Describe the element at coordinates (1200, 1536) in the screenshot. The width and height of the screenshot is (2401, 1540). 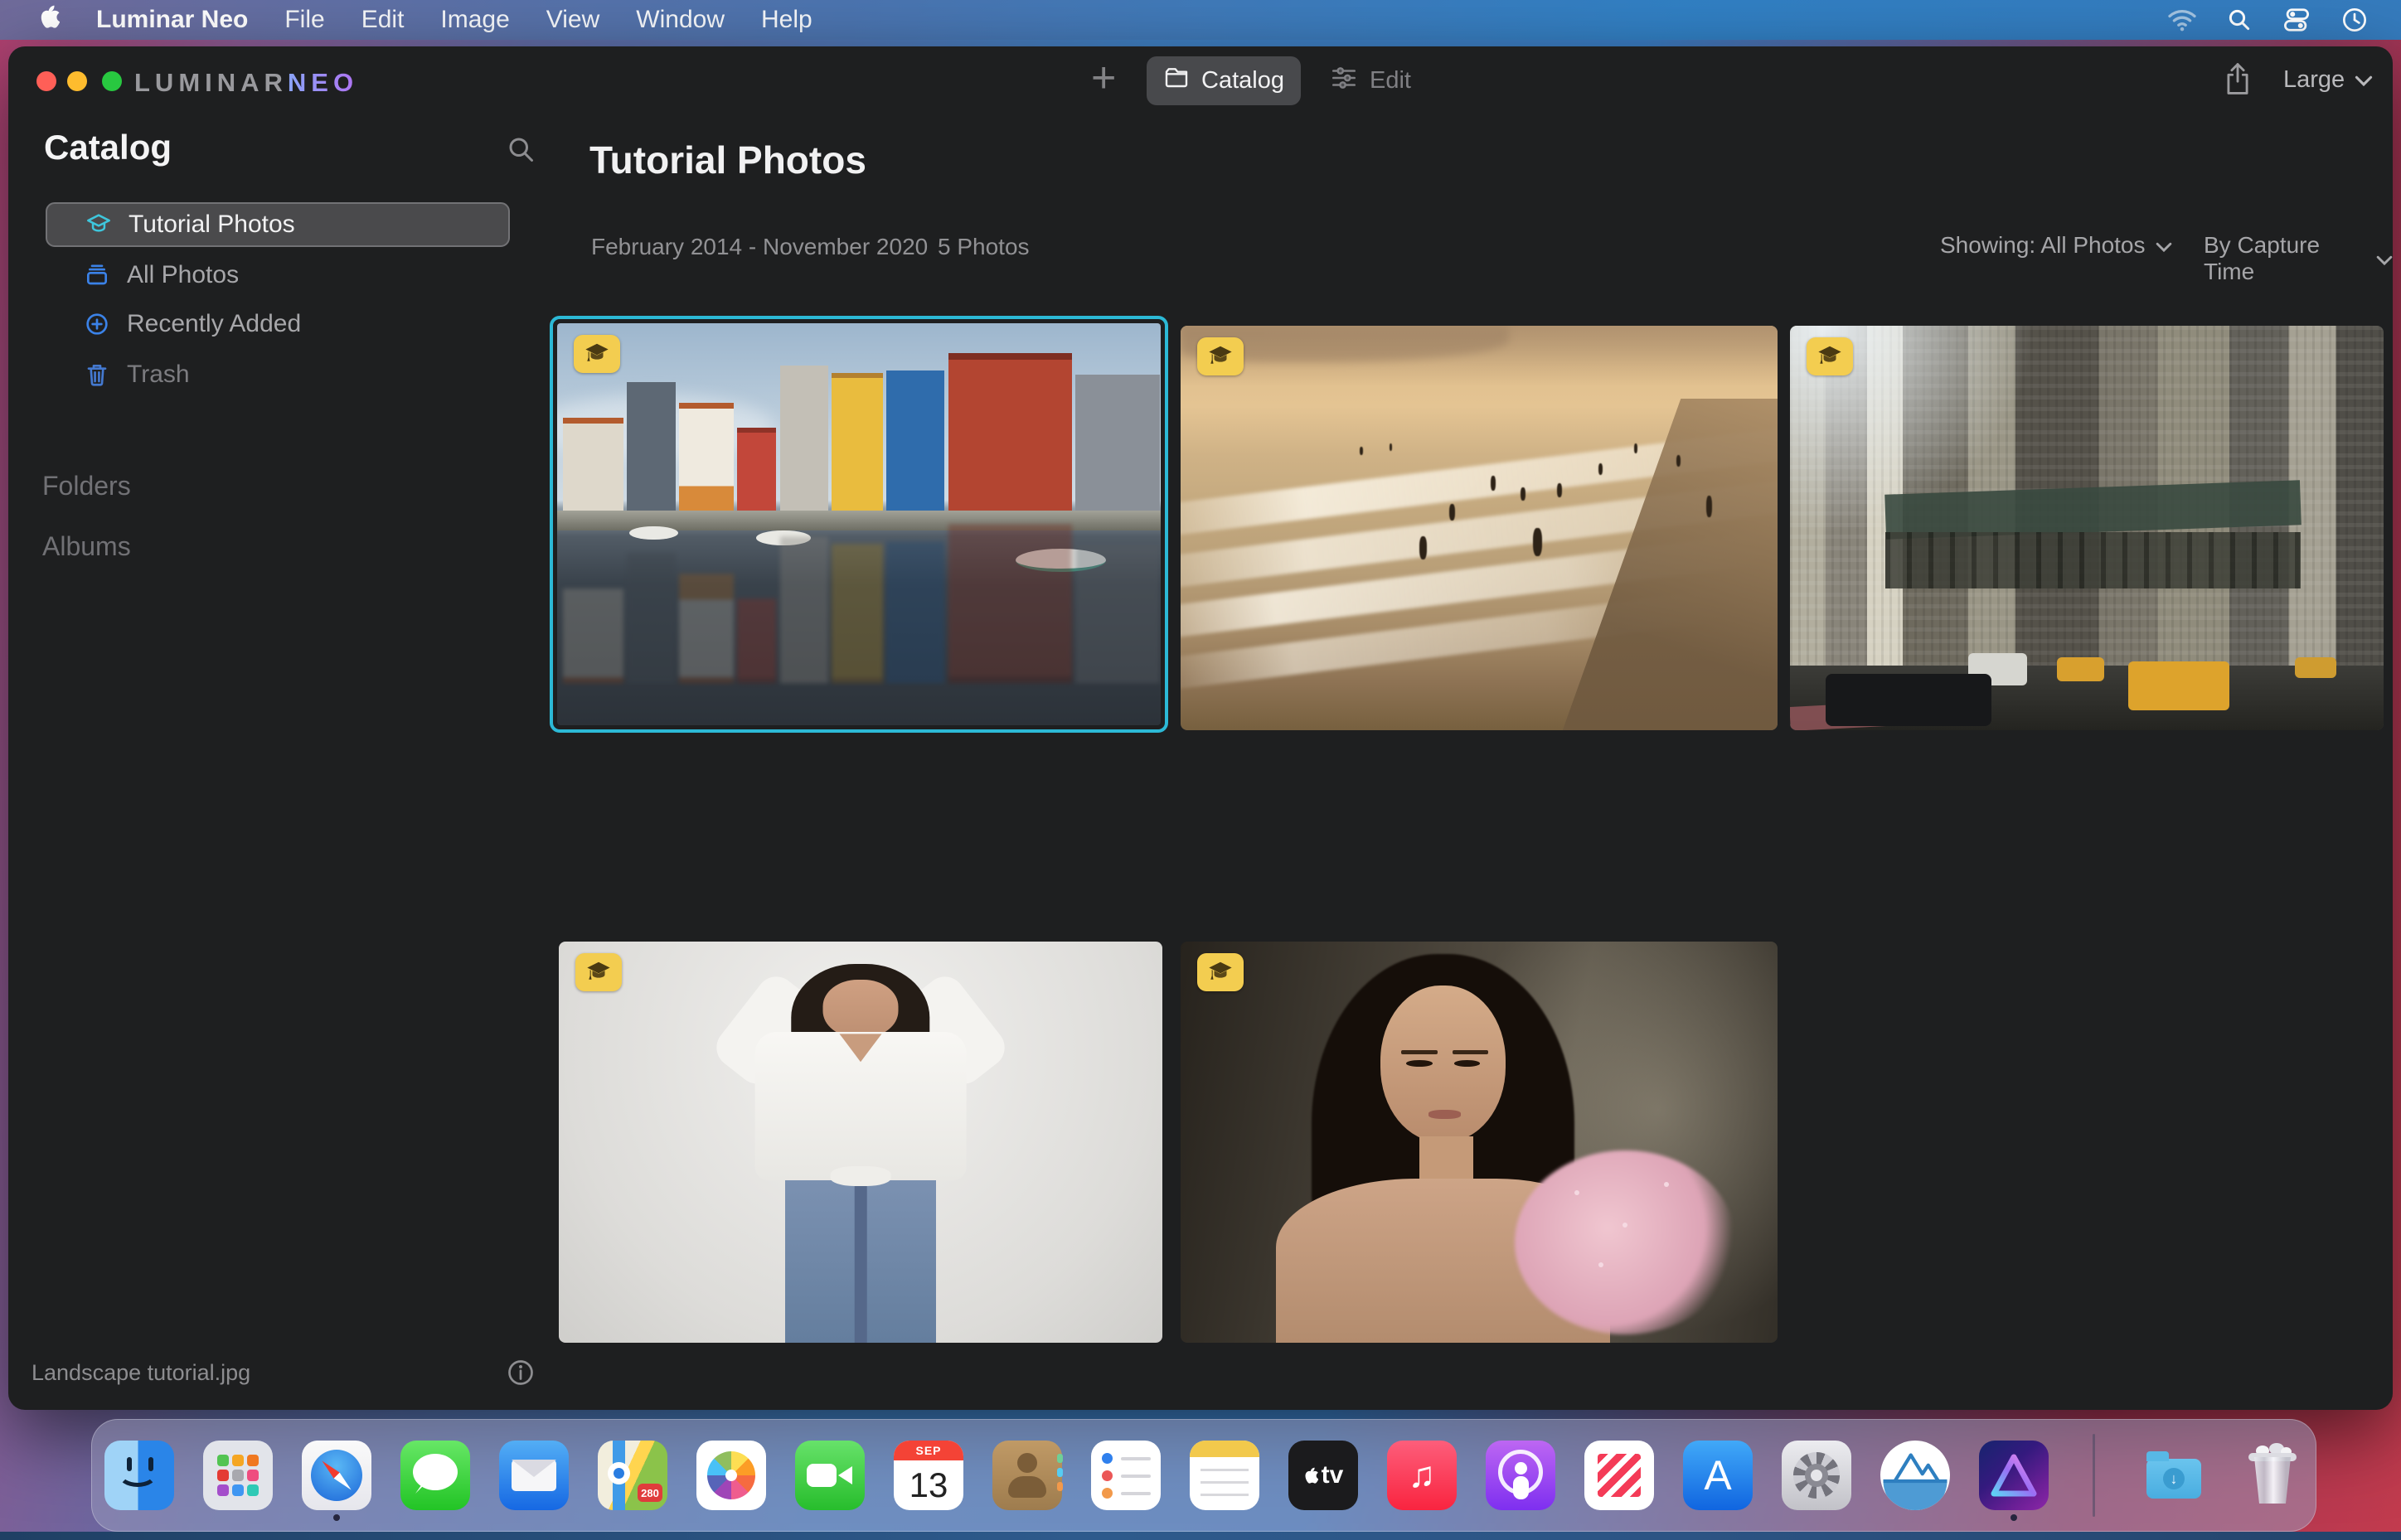
I see `desktop-edge` at that location.